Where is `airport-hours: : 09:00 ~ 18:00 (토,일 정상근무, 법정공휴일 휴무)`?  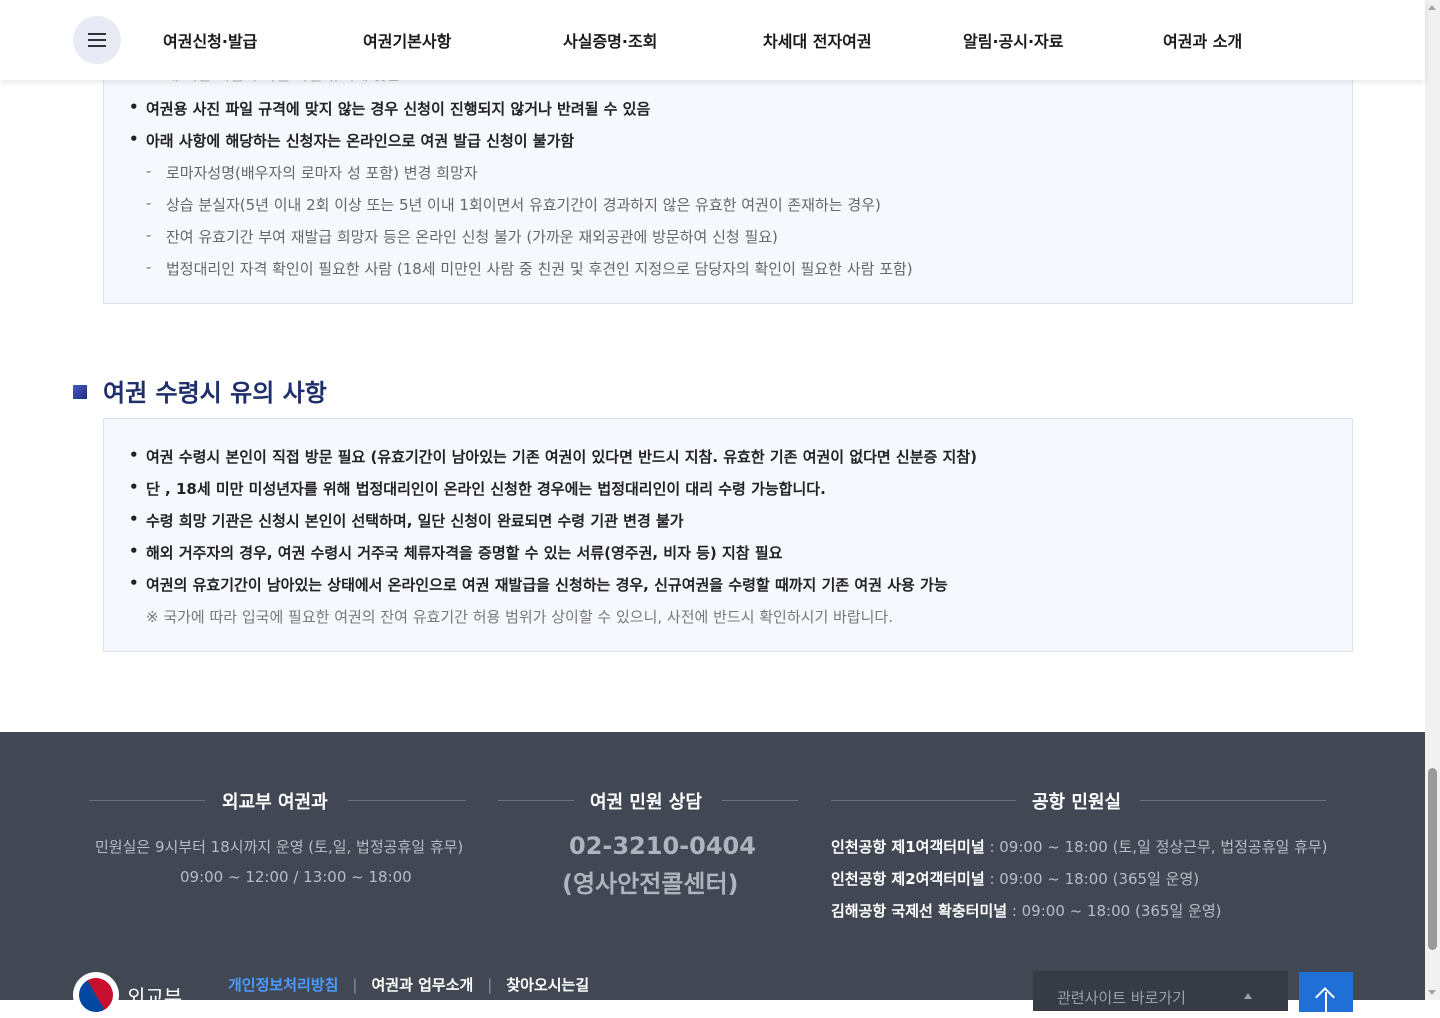
airport-hours: : 09:00 ~ 18:00 (토,일 정상근무, 법정공휴일 휴무) is located at coordinates (1156, 847).